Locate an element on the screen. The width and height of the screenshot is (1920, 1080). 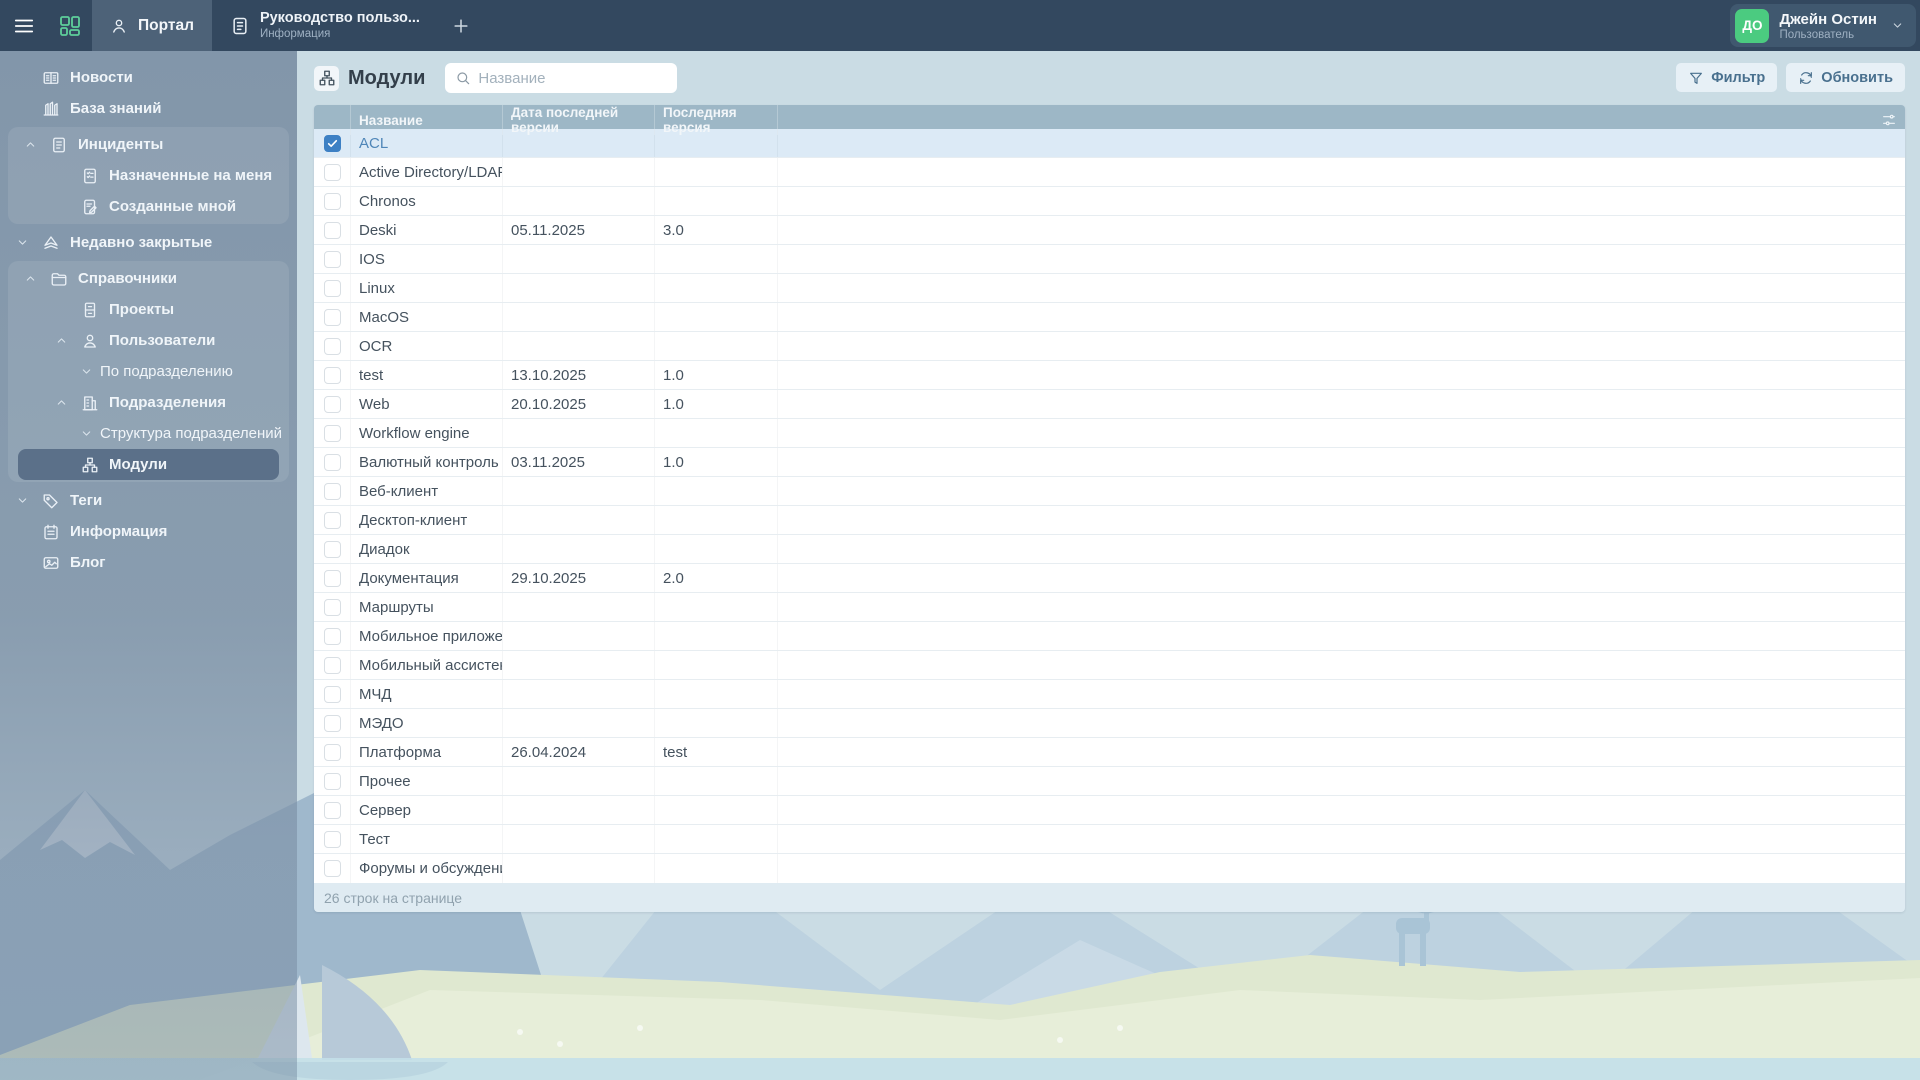
tab-portal: Портал is located at coordinates (152, 25).